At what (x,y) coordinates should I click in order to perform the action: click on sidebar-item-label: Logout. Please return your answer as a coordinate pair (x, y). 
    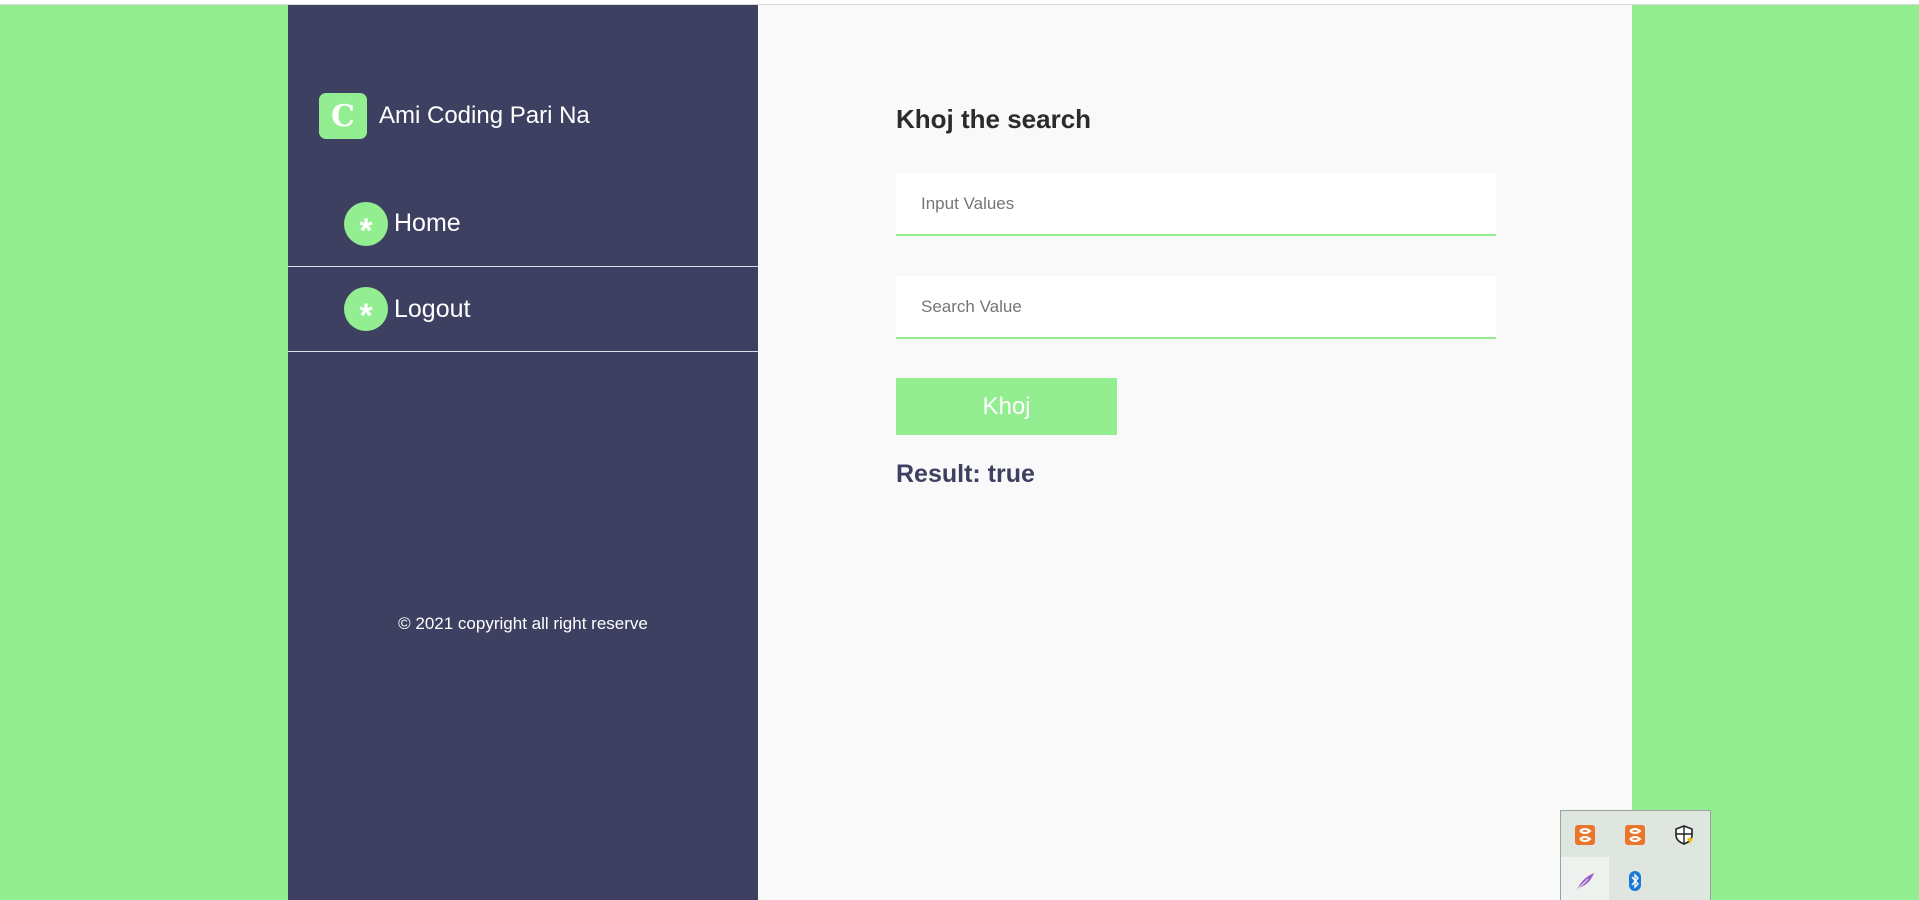
    Looking at the image, I should click on (432, 308).